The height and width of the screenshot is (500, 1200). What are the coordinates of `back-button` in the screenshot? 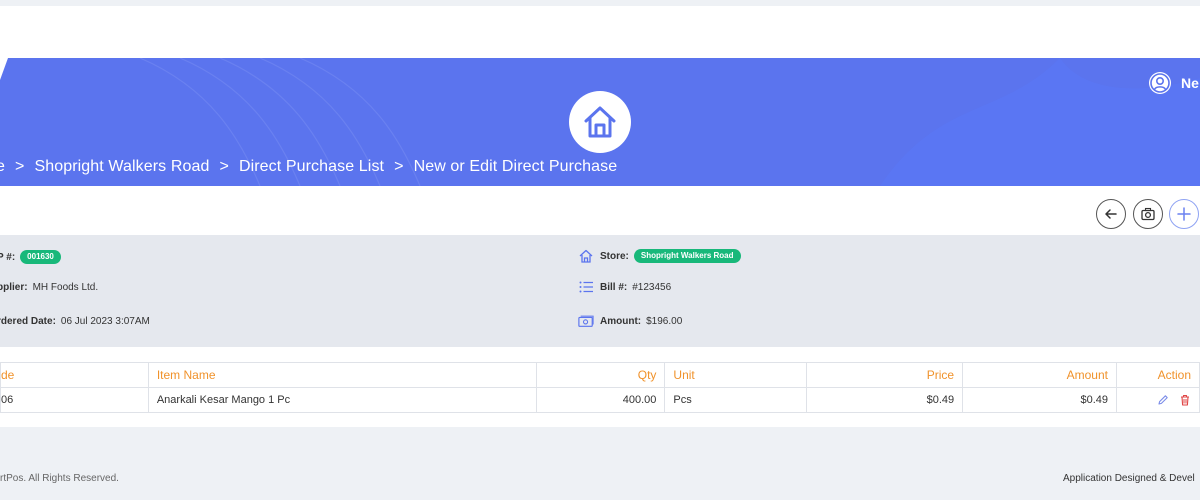 It's located at (1111, 214).